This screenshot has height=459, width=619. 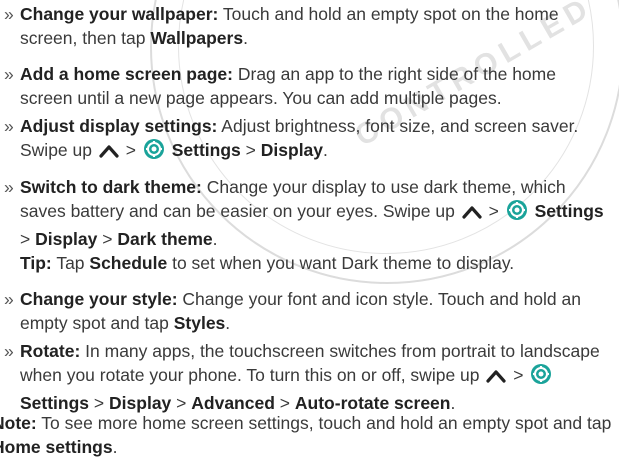 I want to click on item-title: Change your style:, so click(x=99, y=299).